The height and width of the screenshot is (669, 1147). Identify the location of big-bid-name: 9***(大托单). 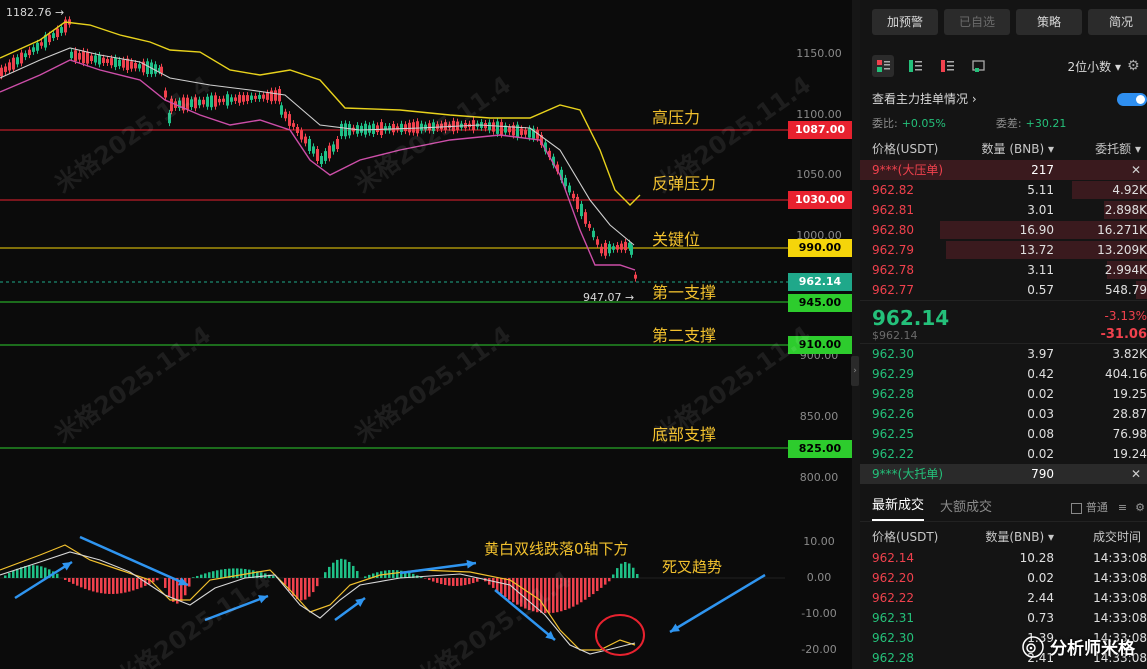
(907, 474).